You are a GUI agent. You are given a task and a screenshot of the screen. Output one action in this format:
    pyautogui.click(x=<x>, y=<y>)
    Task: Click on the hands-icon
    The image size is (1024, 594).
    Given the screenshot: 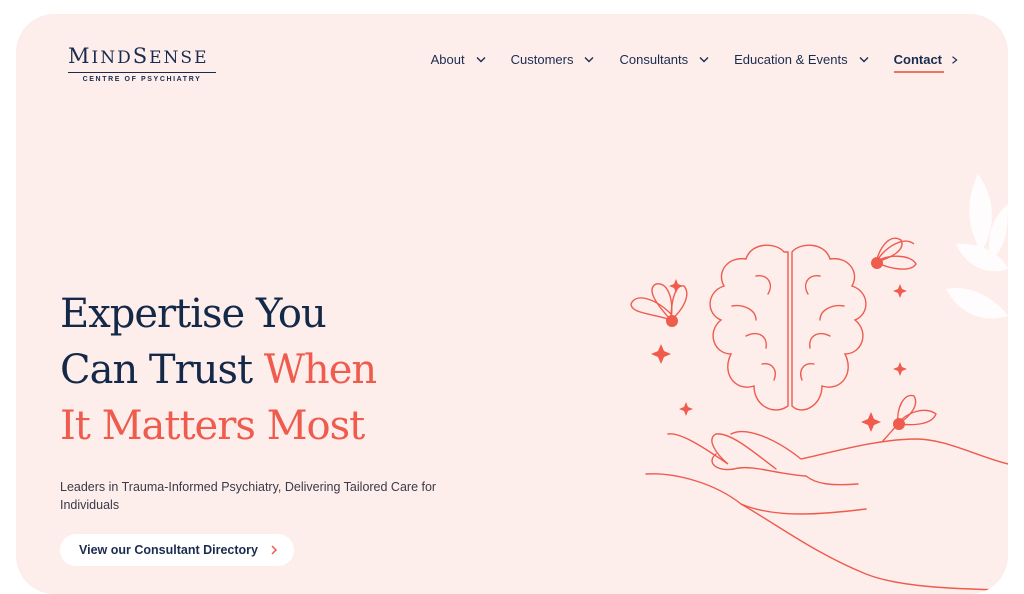 What is the action you would take?
    pyautogui.click(x=826, y=510)
    